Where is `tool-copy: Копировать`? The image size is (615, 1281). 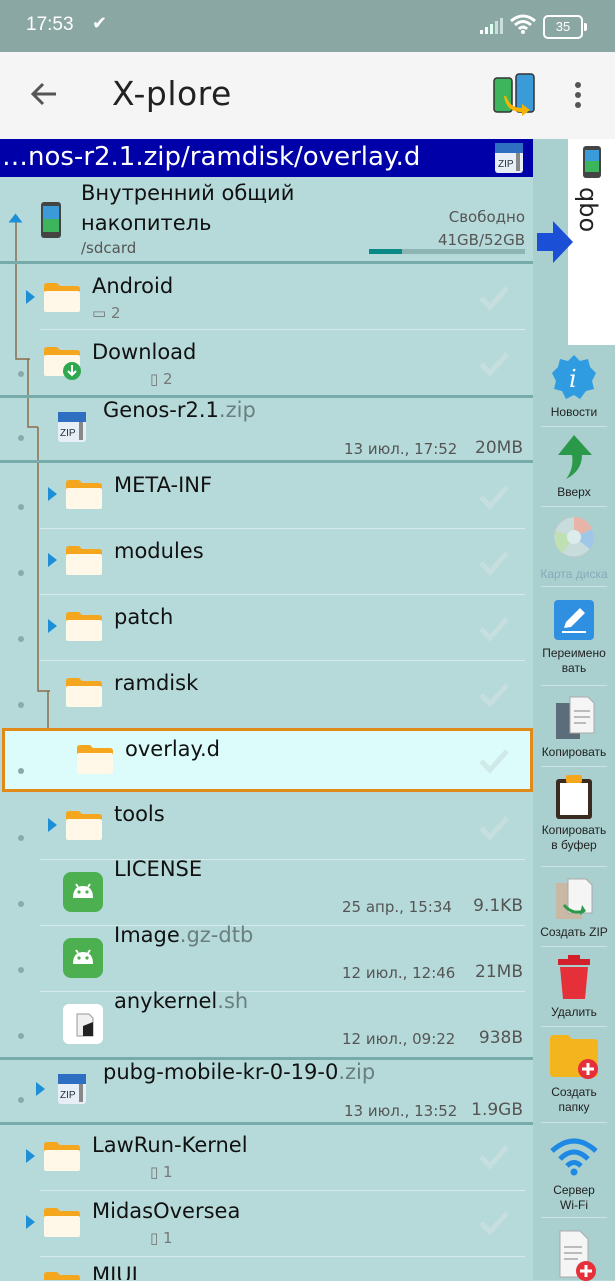 tool-copy: Копировать is located at coordinates (574, 728).